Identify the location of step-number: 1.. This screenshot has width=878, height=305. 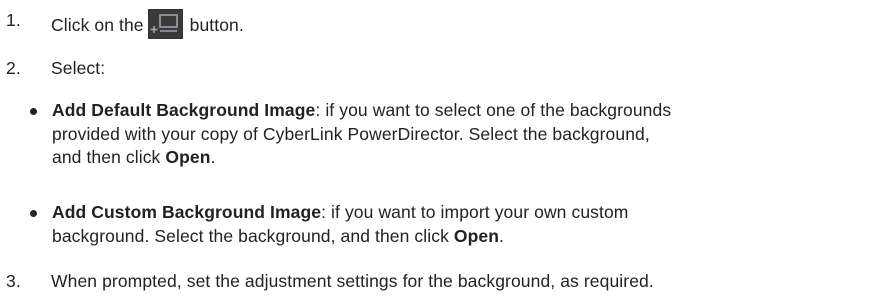
(13, 20).